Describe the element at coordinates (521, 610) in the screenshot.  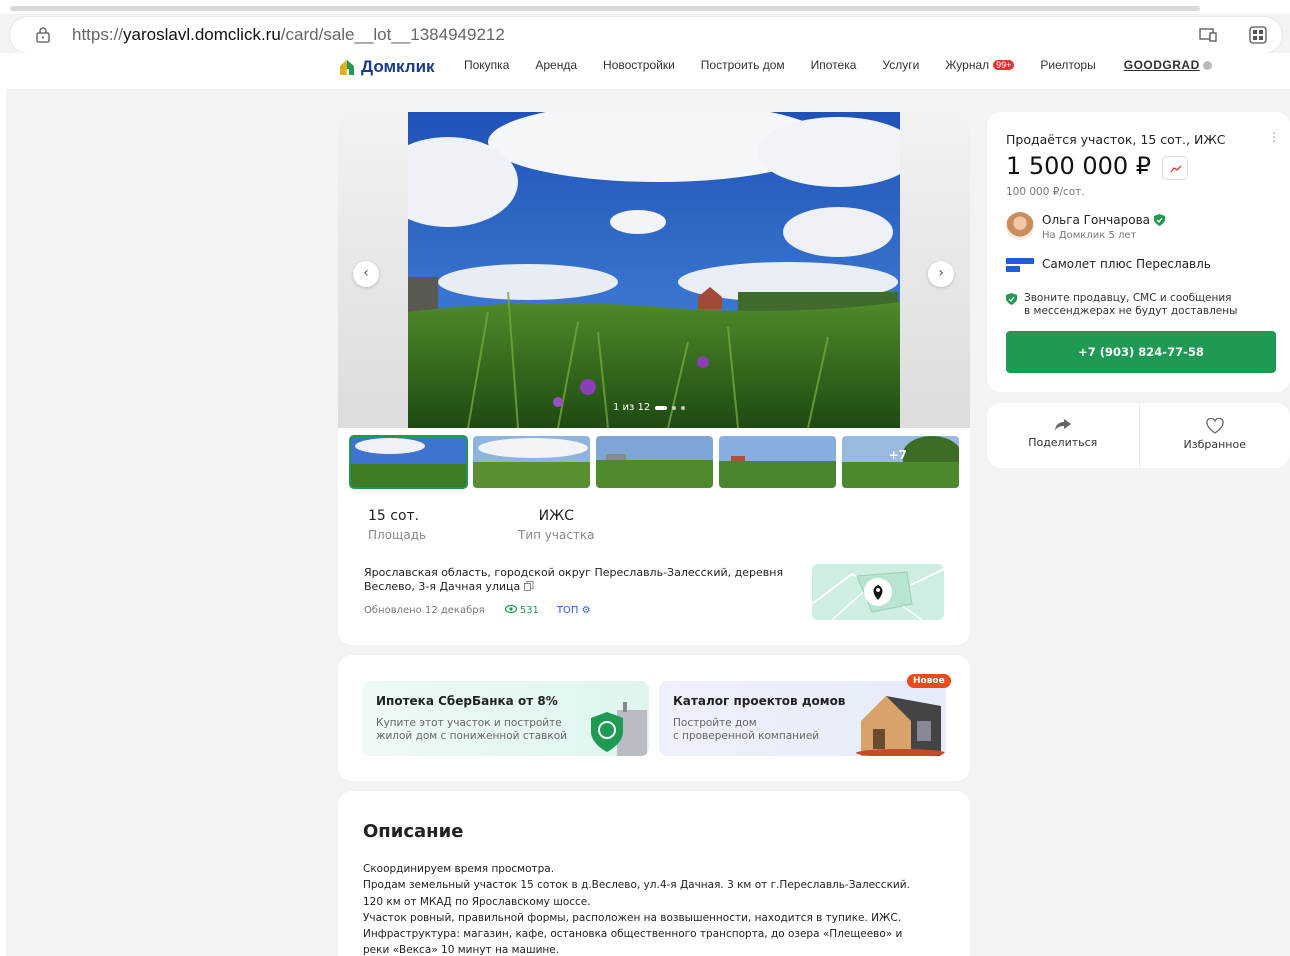
I see `views-count: 531` at that location.